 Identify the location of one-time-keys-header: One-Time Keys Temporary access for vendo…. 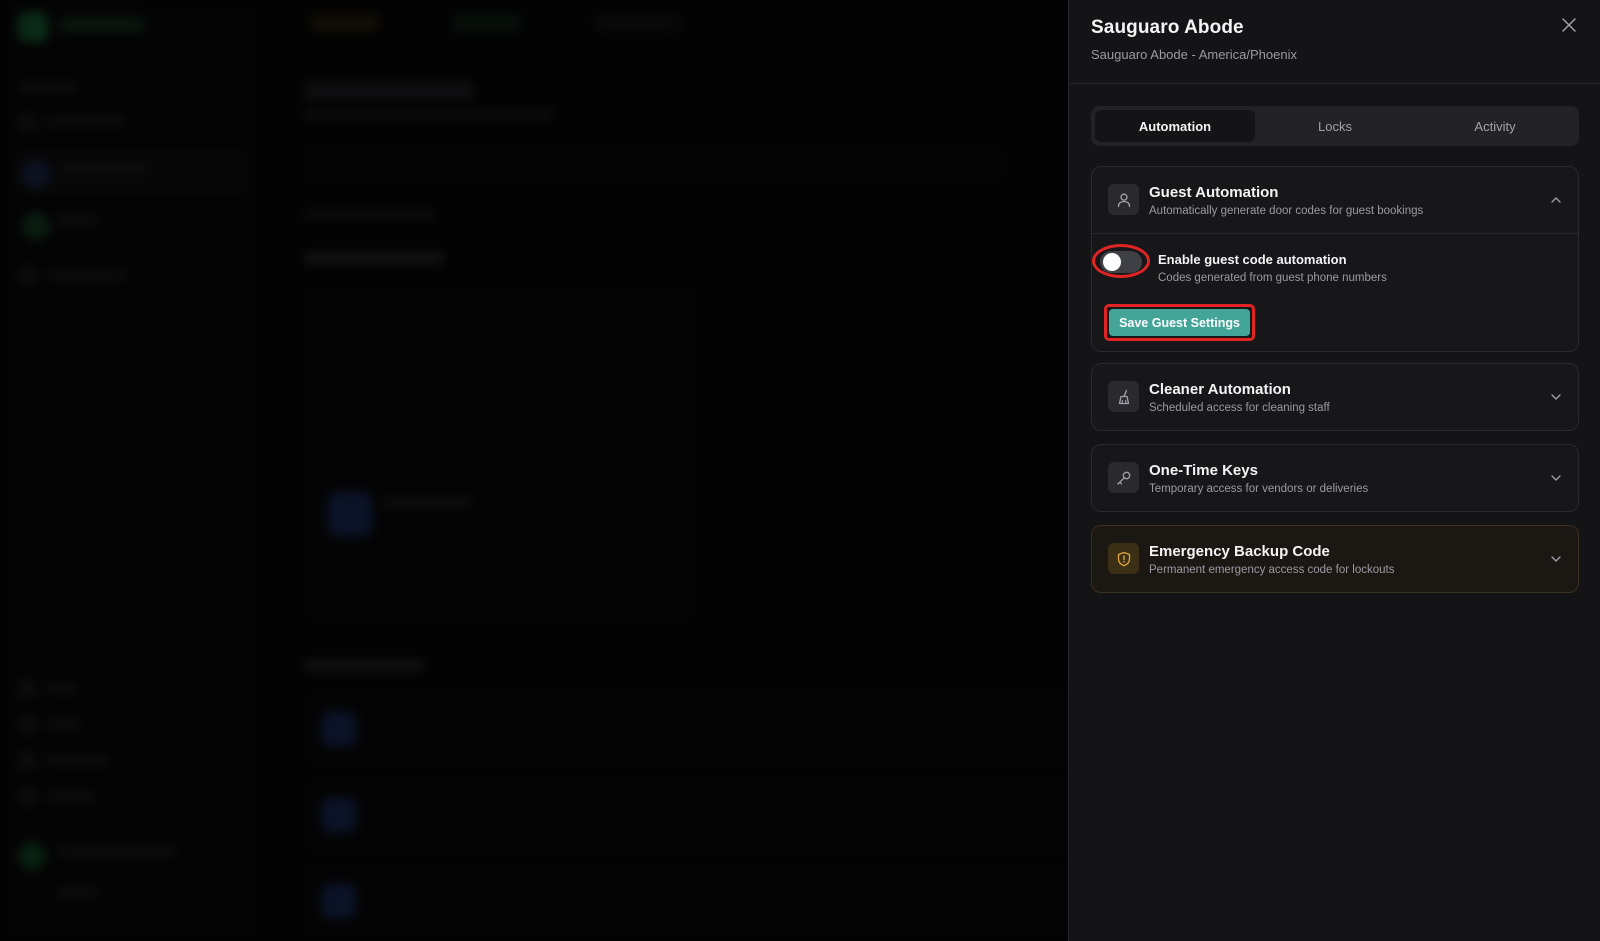
(1335, 478).